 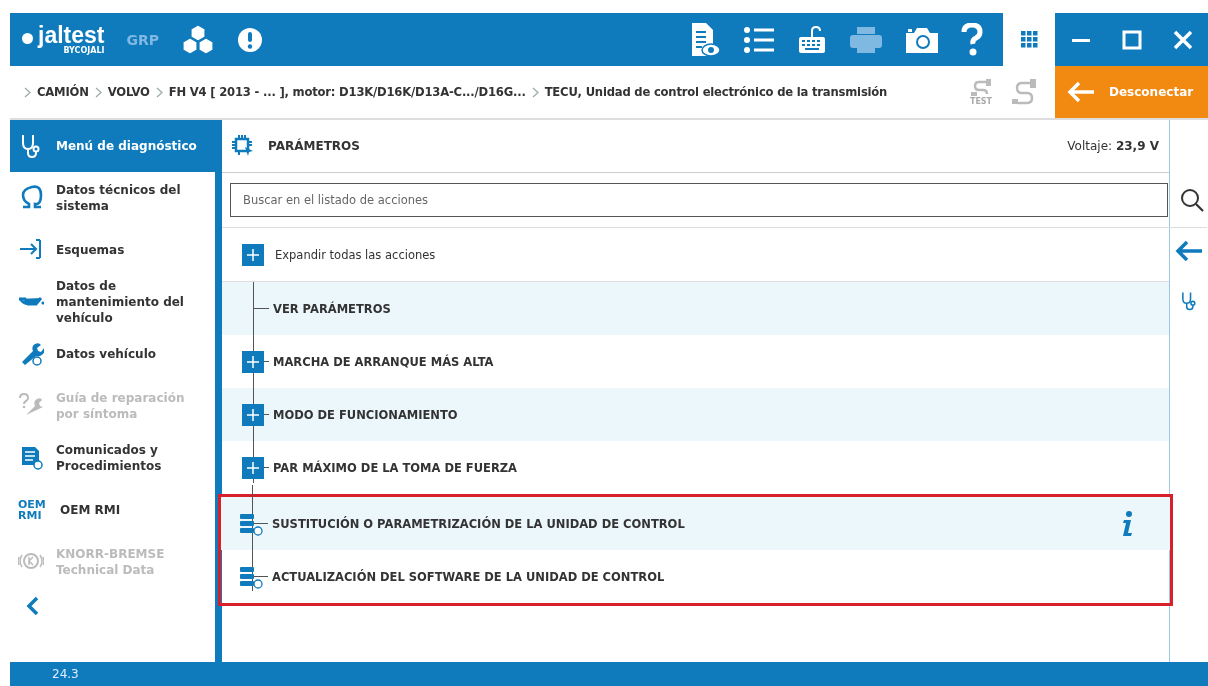 What do you see at coordinates (1128, 524) in the screenshot?
I see `info-icon` at bounding box center [1128, 524].